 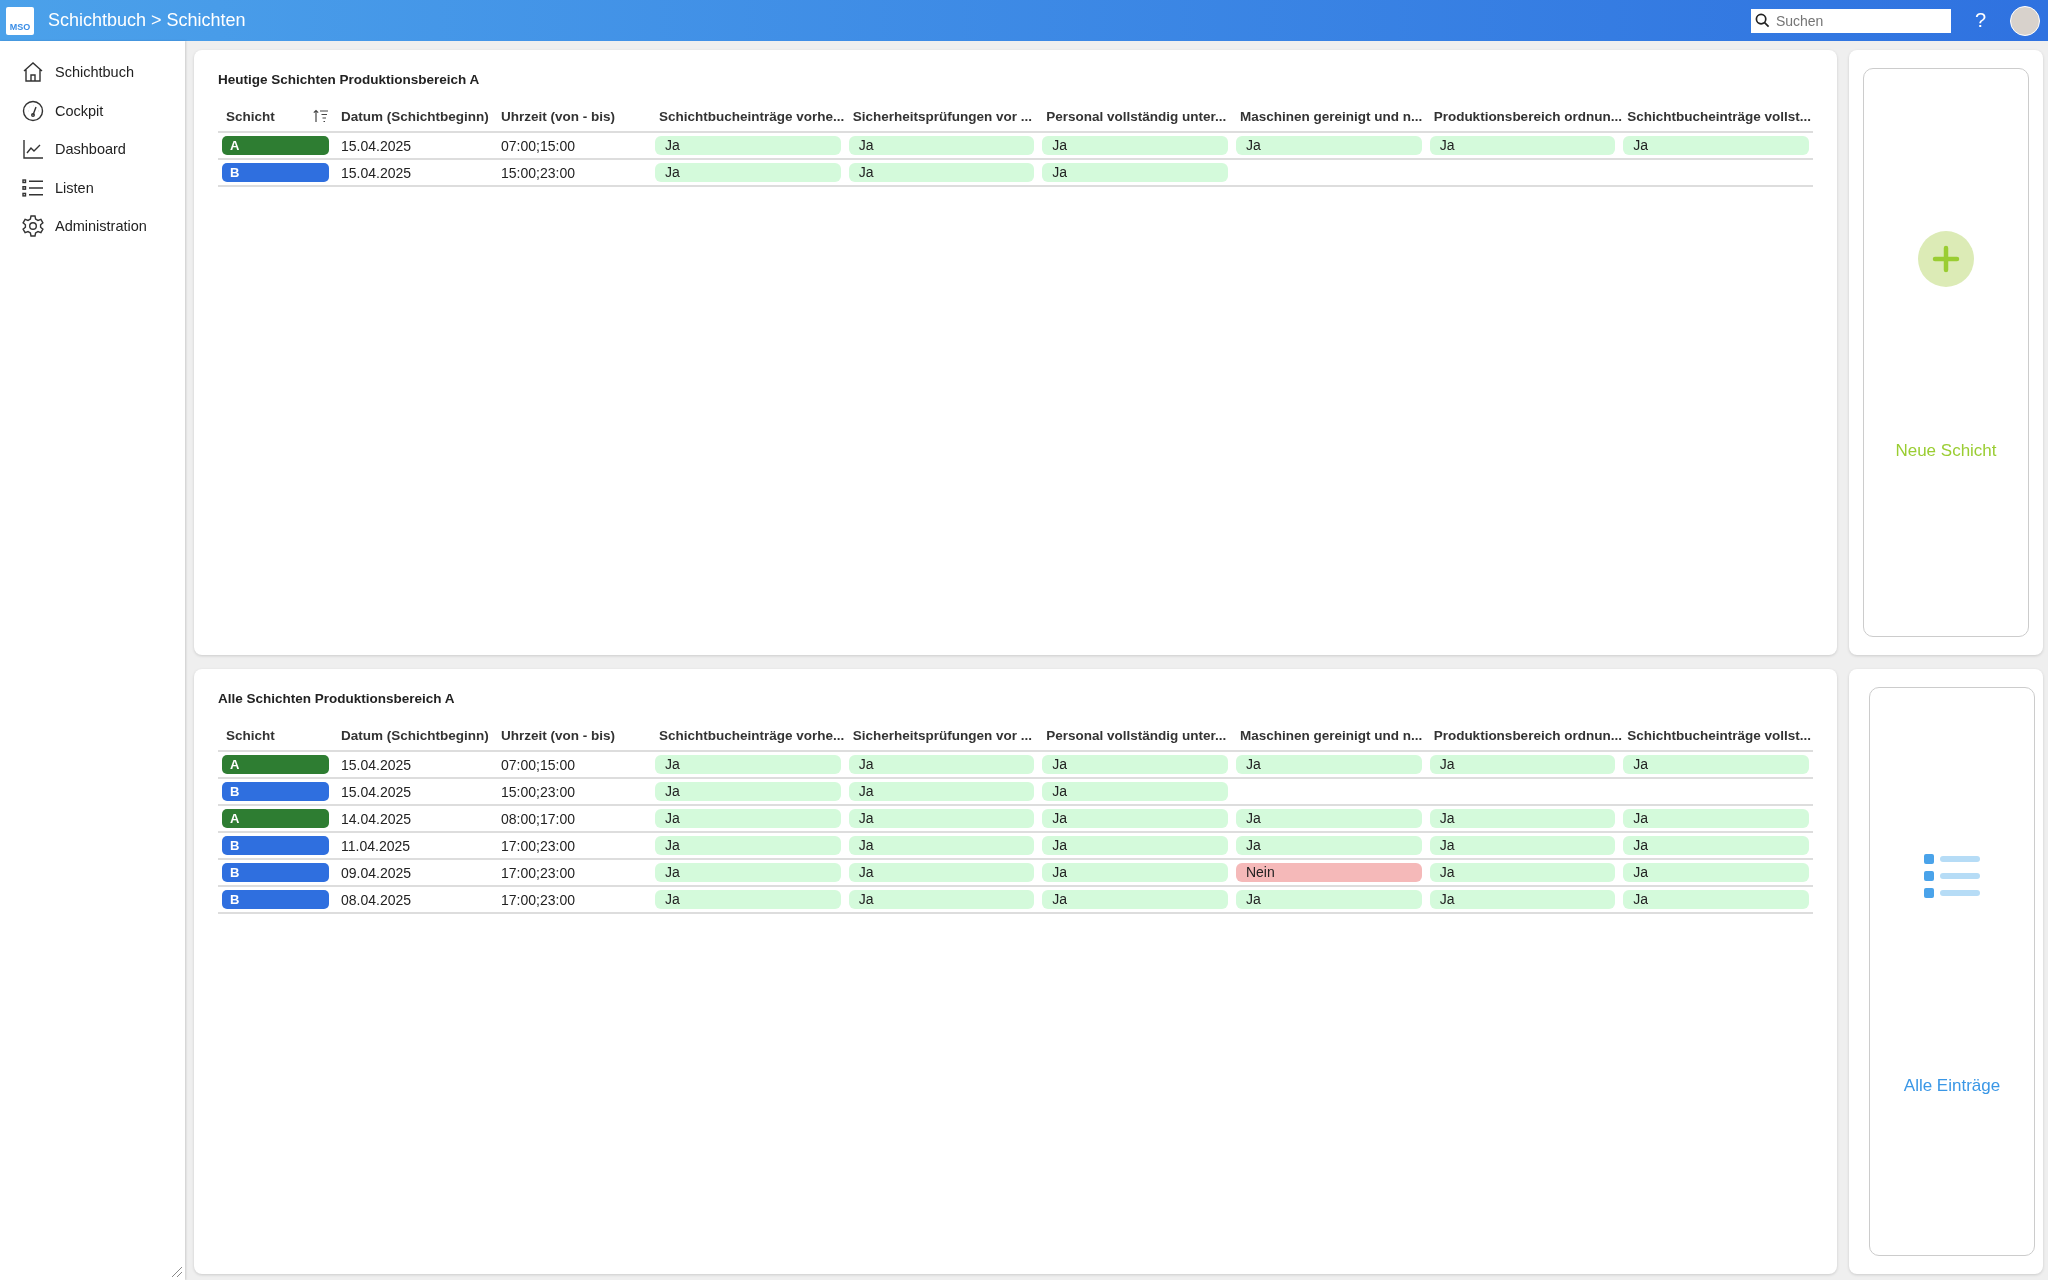 I want to click on table-cell: 11.04.2025, so click(x=413, y=845).